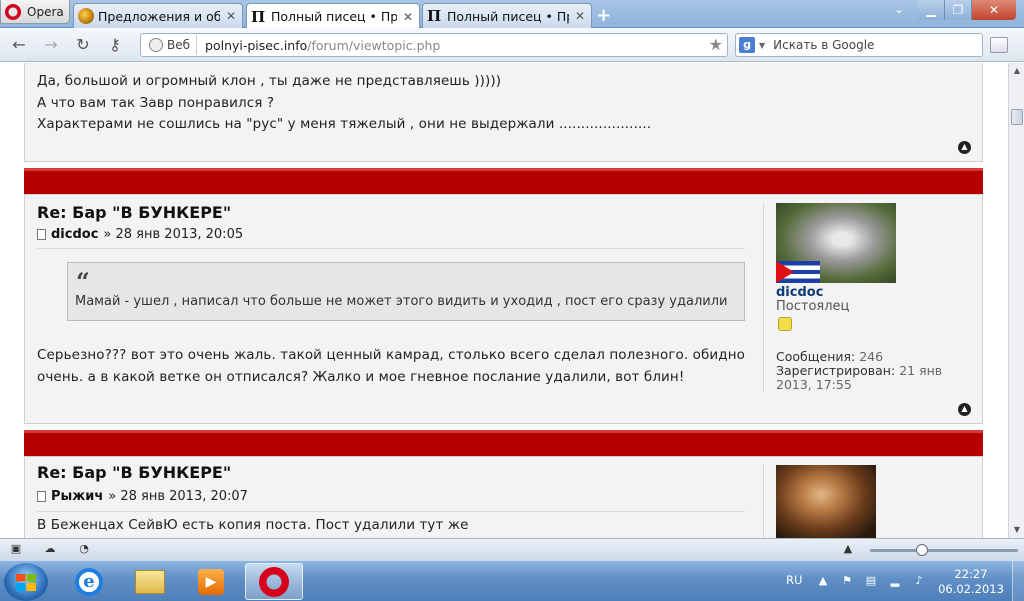 This screenshot has height=601, width=1024. I want to click on clock: 22:27 06.02.2013, so click(971, 582).